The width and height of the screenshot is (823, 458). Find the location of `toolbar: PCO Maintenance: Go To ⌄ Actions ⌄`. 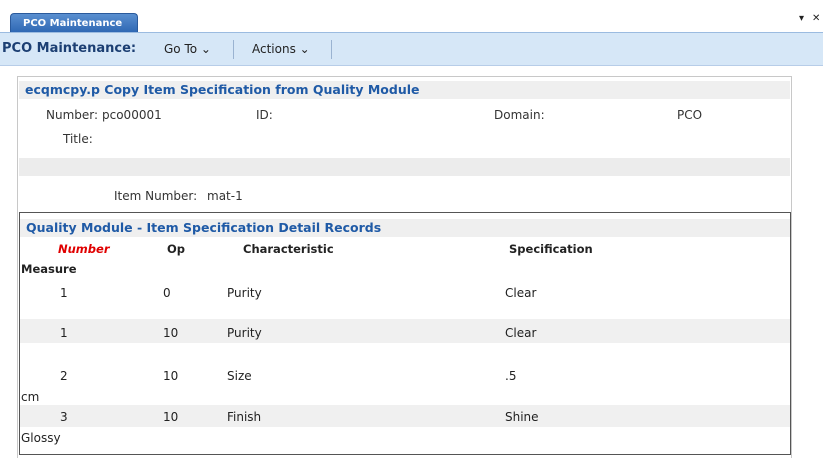

toolbar: PCO Maintenance: Go To ⌄ Actions ⌄ is located at coordinates (411, 49).